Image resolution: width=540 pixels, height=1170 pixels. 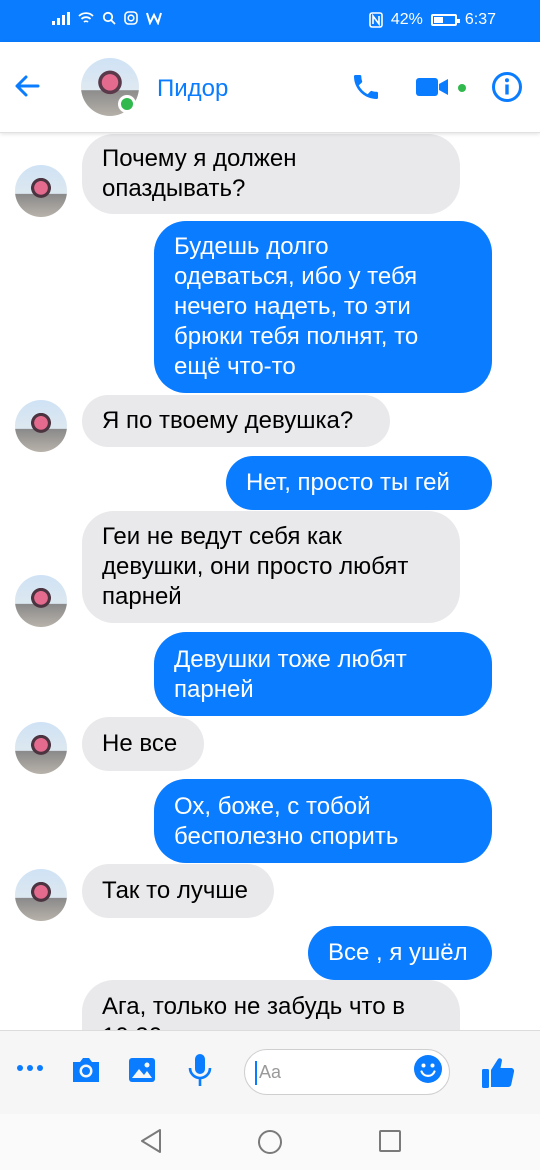 I want to click on message-line: одеваться, ибо у тебя, so click(x=296, y=276).